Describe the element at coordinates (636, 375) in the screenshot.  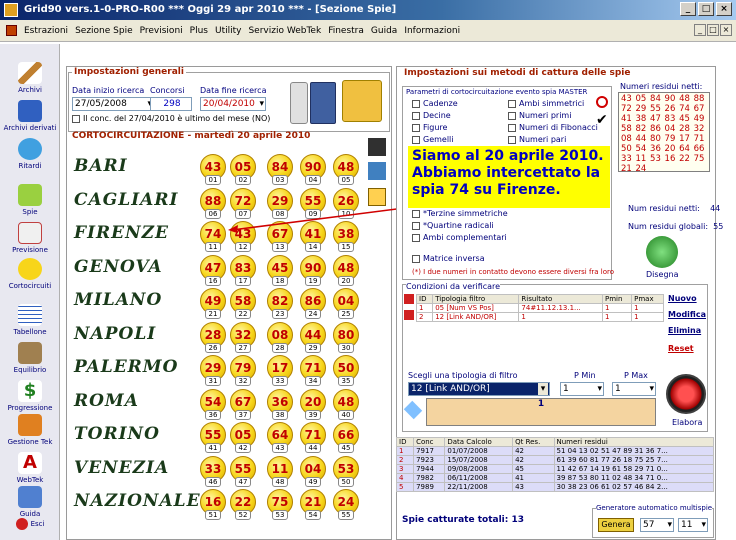
I see `pmax-label: P Max` at that location.